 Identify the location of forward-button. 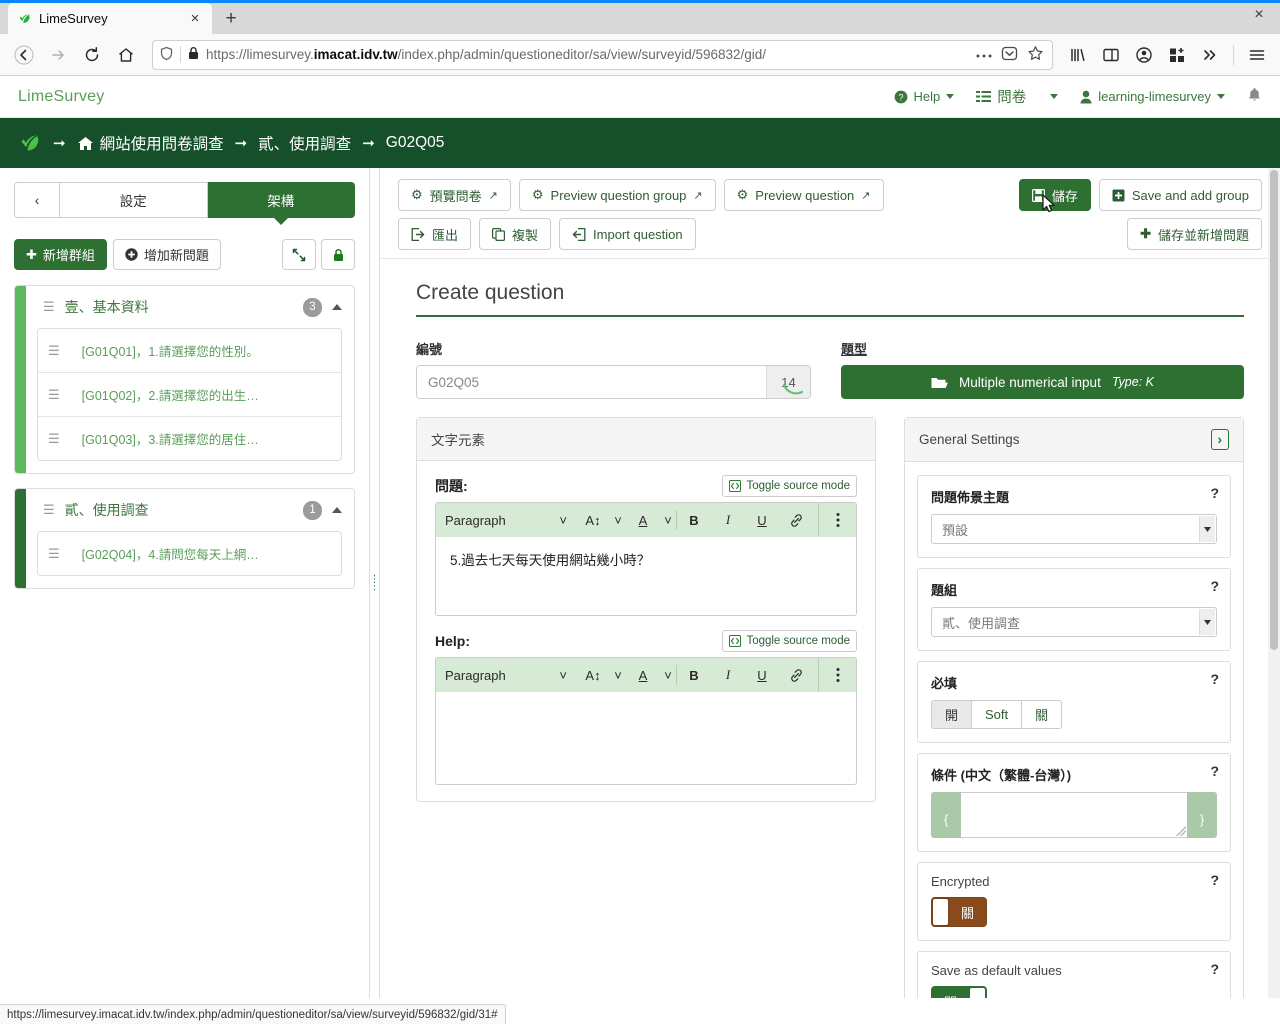
(58, 55).